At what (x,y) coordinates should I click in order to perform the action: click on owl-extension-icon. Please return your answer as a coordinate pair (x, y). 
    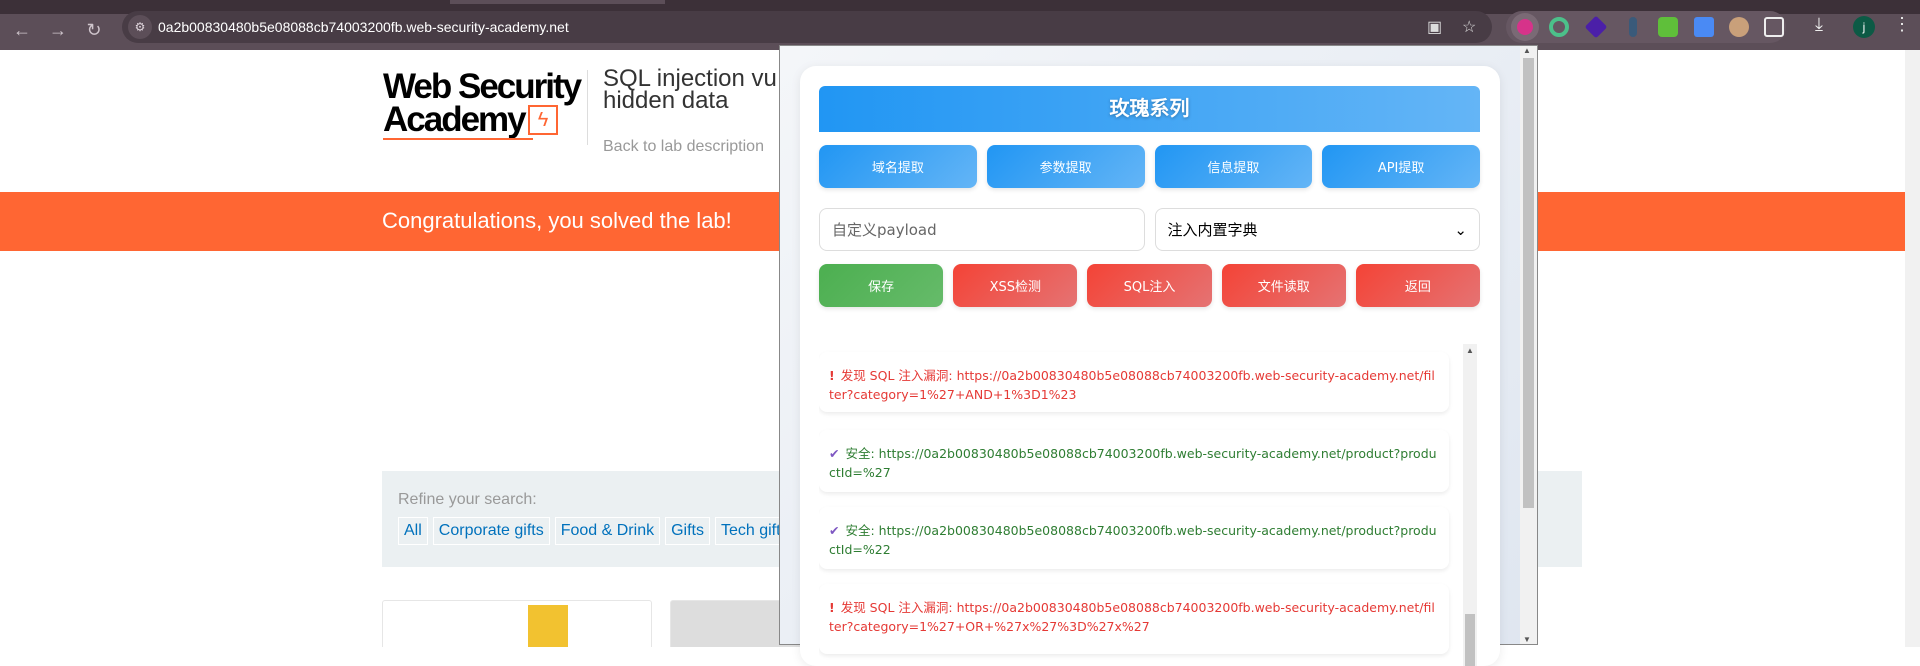
    Looking at the image, I should click on (1739, 27).